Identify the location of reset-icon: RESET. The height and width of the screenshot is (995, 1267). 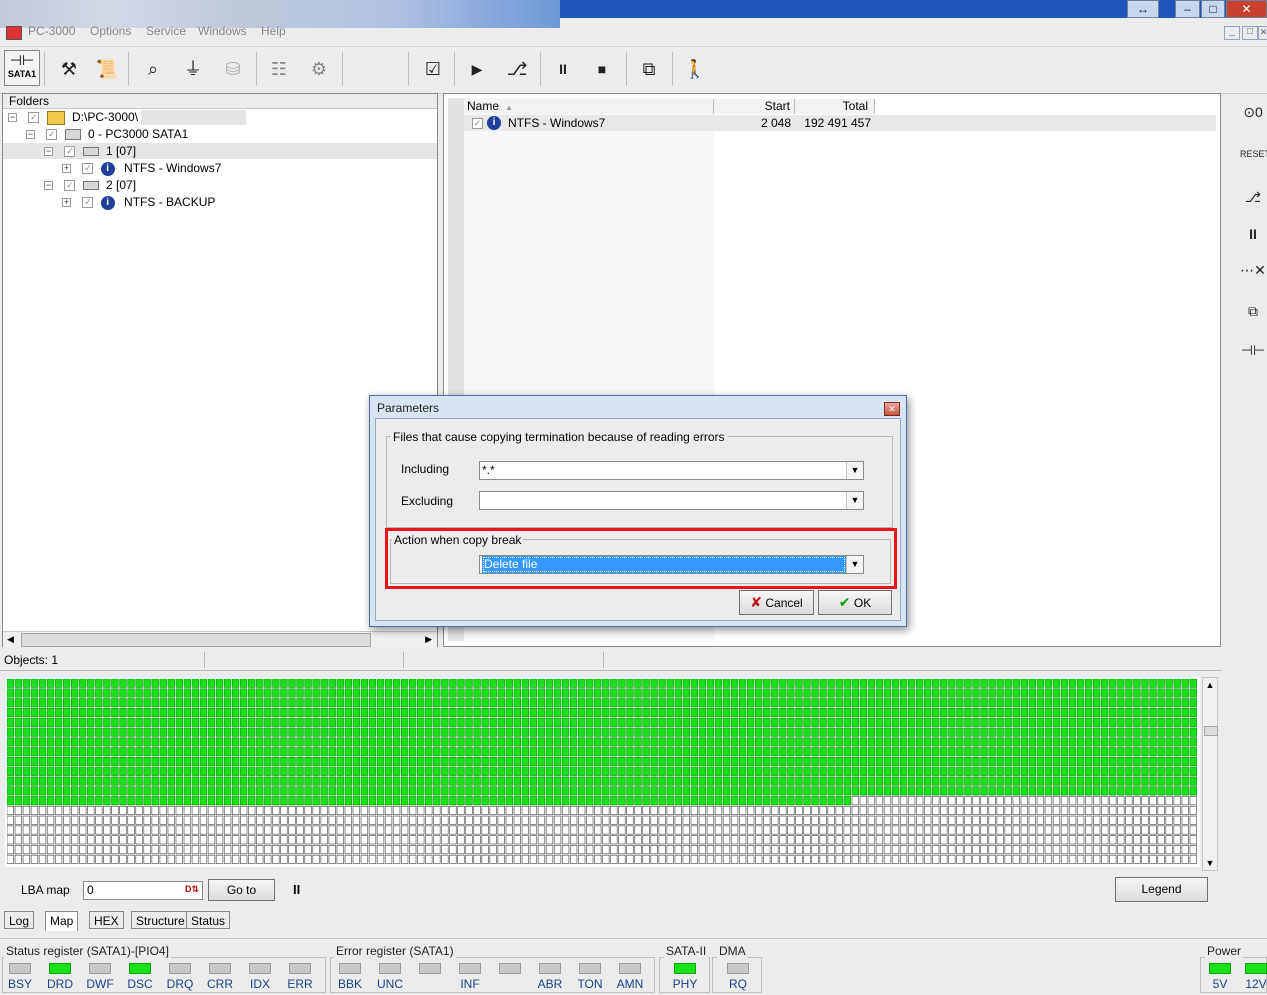
(1253, 154).